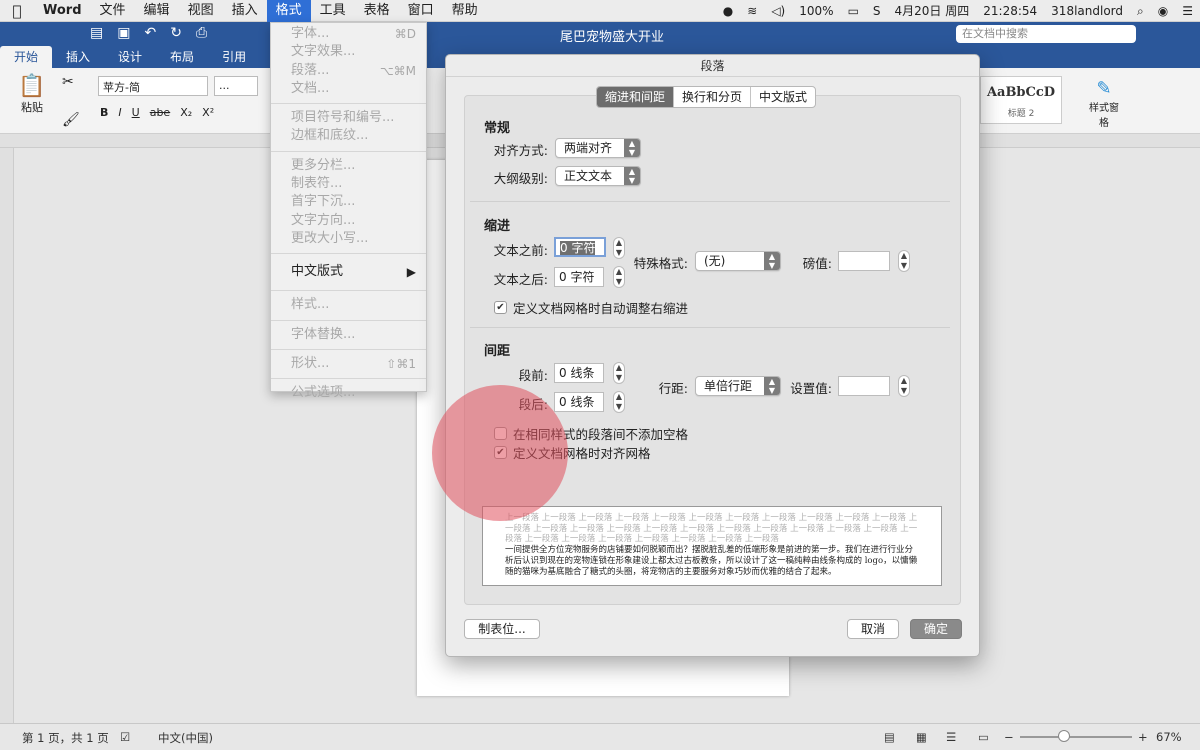  What do you see at coordinates (176, 33) in the screenshot?
I see `redo-icon: ↻` at bounding box center [176, 33].